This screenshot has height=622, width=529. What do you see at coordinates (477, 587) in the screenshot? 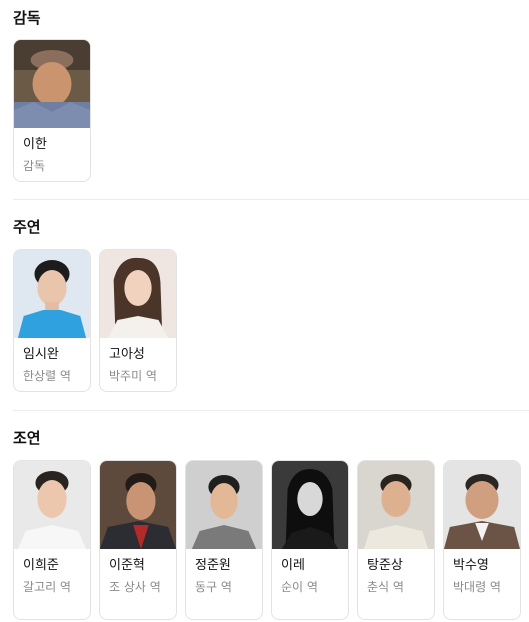
I see `person-role: 박대령 역` at bounding box center [477, 587].